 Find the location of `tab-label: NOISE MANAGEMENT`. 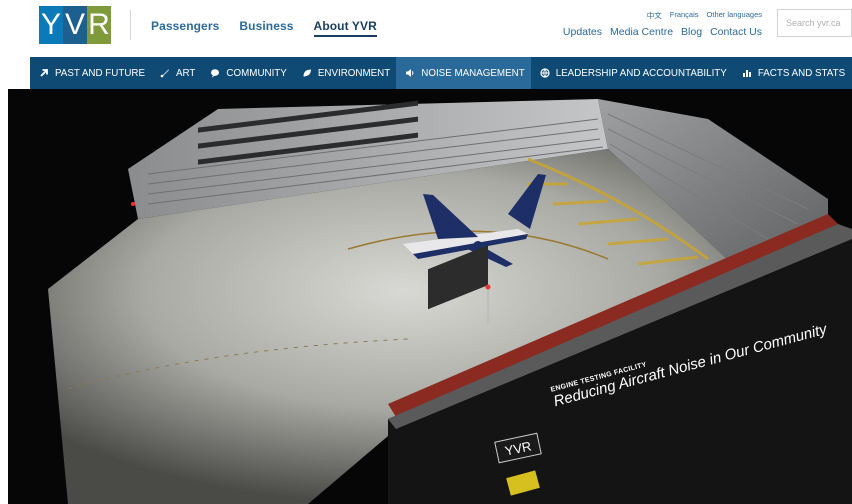

tab-label: NOISE MANAGEMENT is located at coordinates (473, 73).